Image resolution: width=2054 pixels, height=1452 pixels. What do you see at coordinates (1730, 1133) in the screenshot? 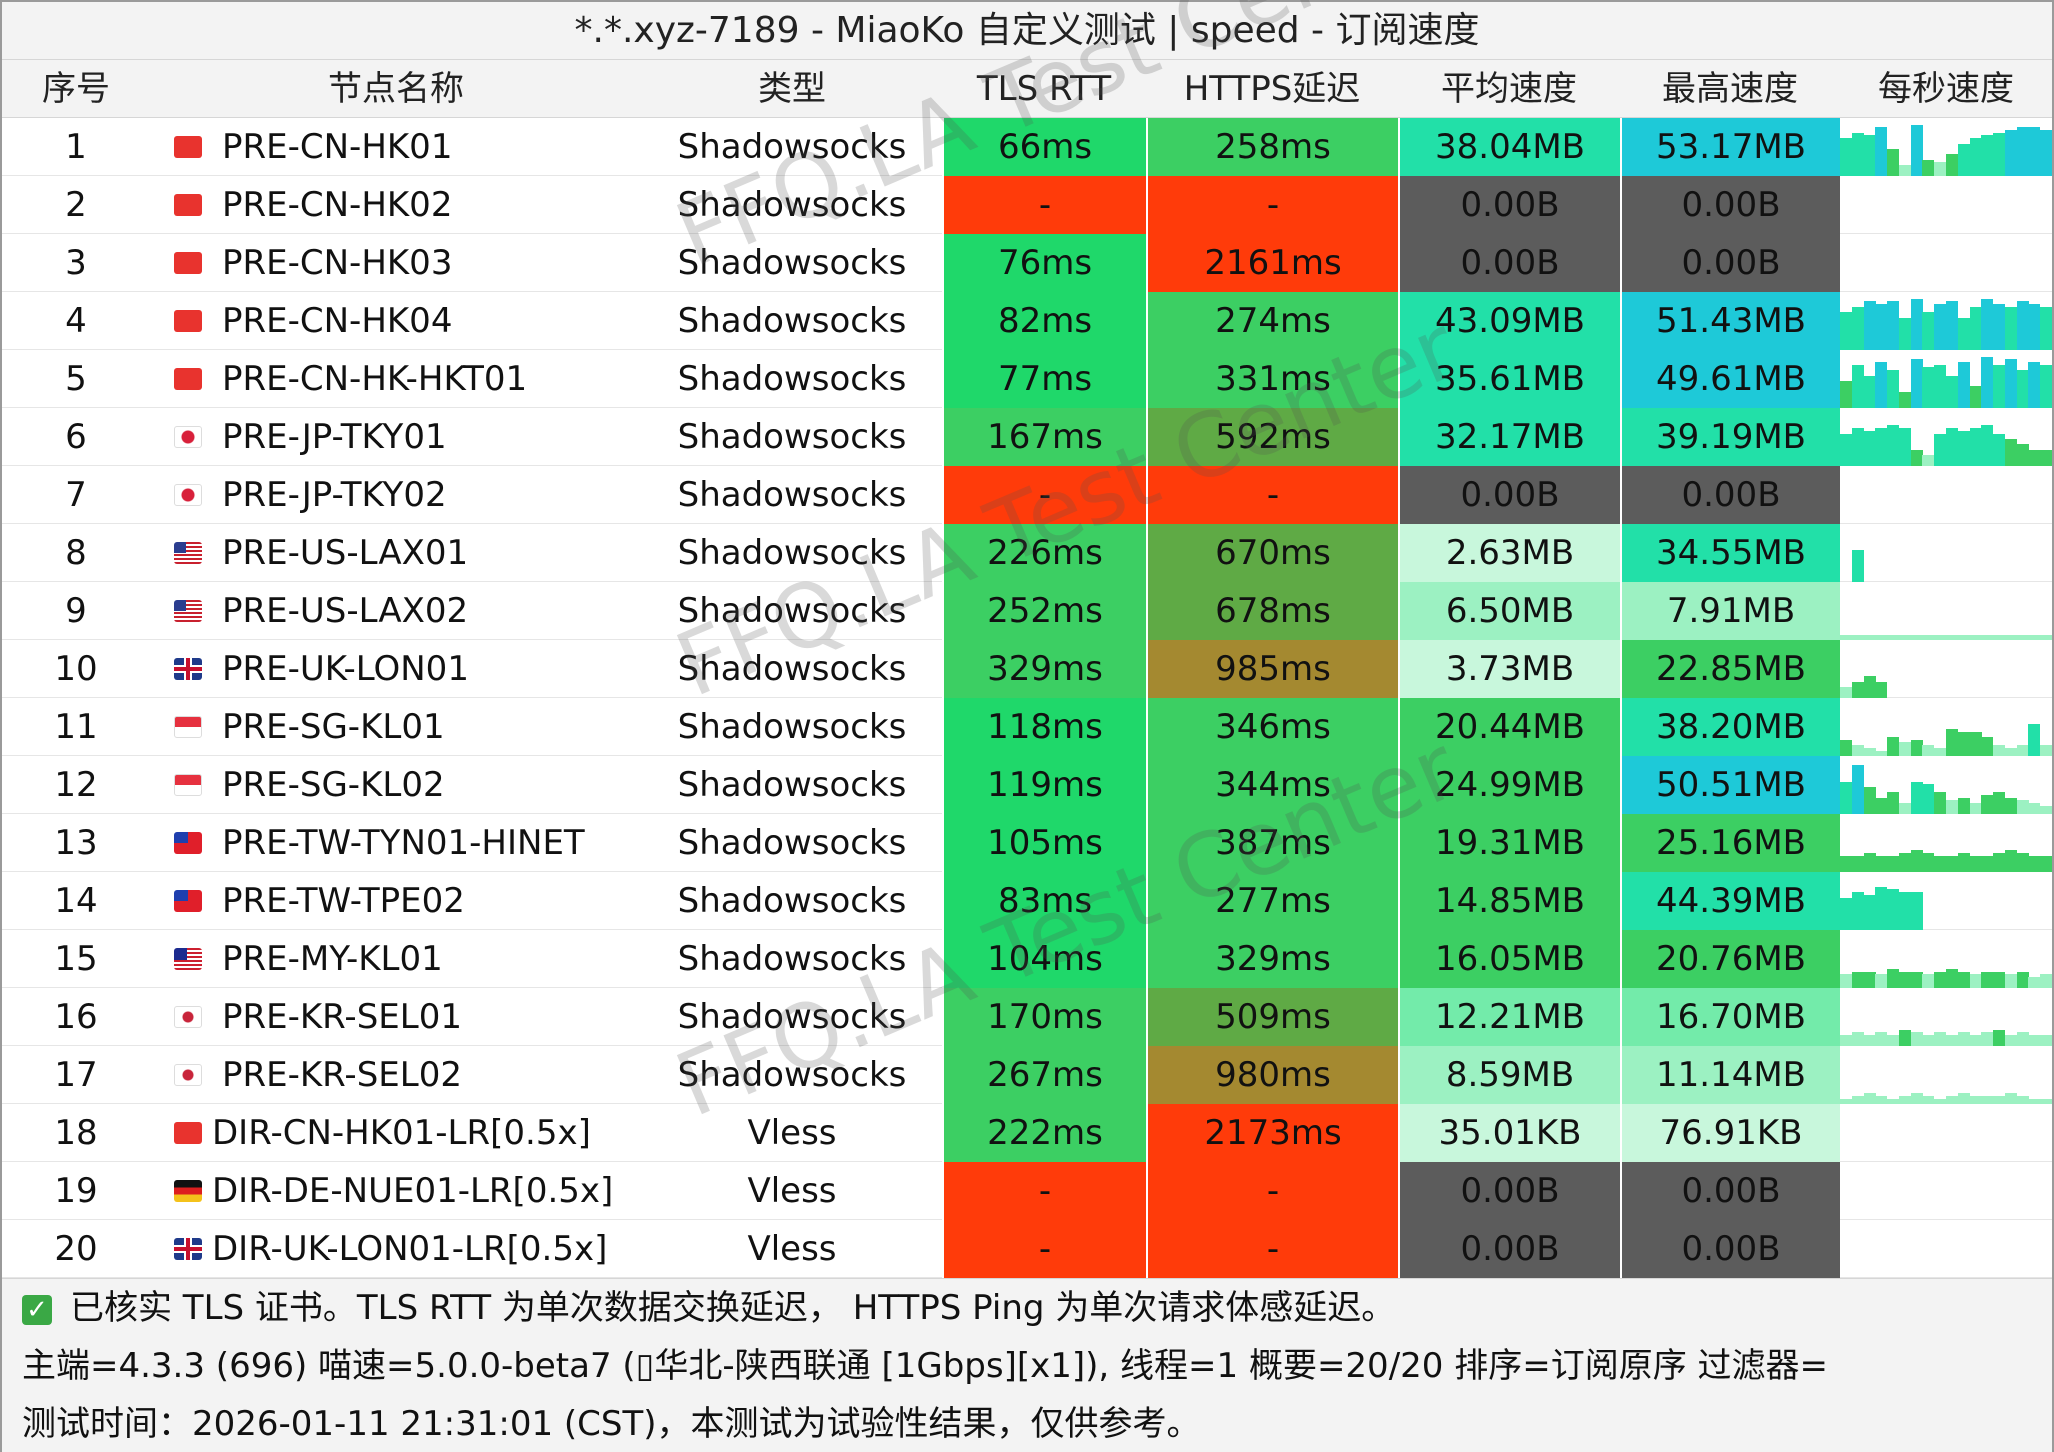
I see `row-max-speed: 76.91KB` at bounding box center [1730, 1133].